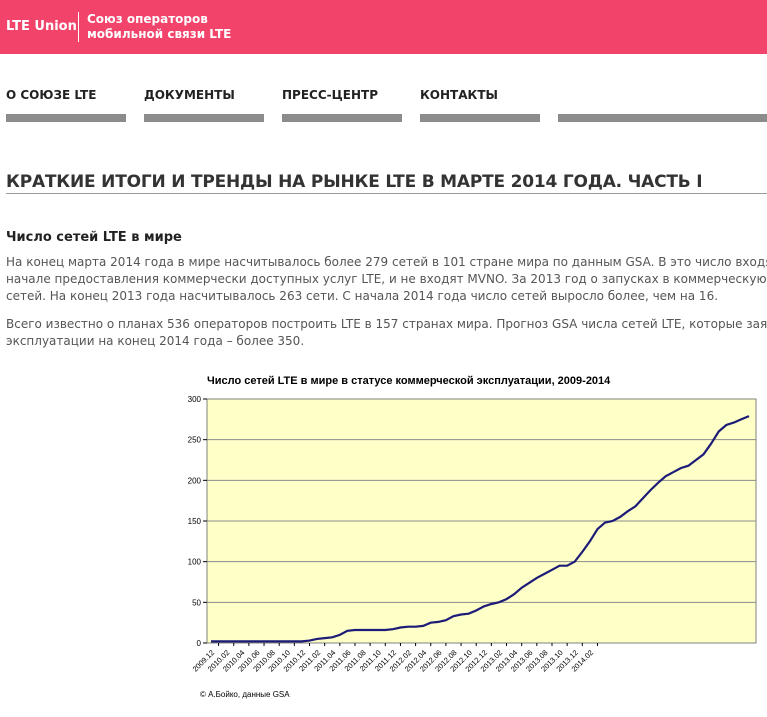  What do you see at coordinates (199, 643) in the screenshot?
I see `y-tick-label: 0` at bounding box center [199, 643].